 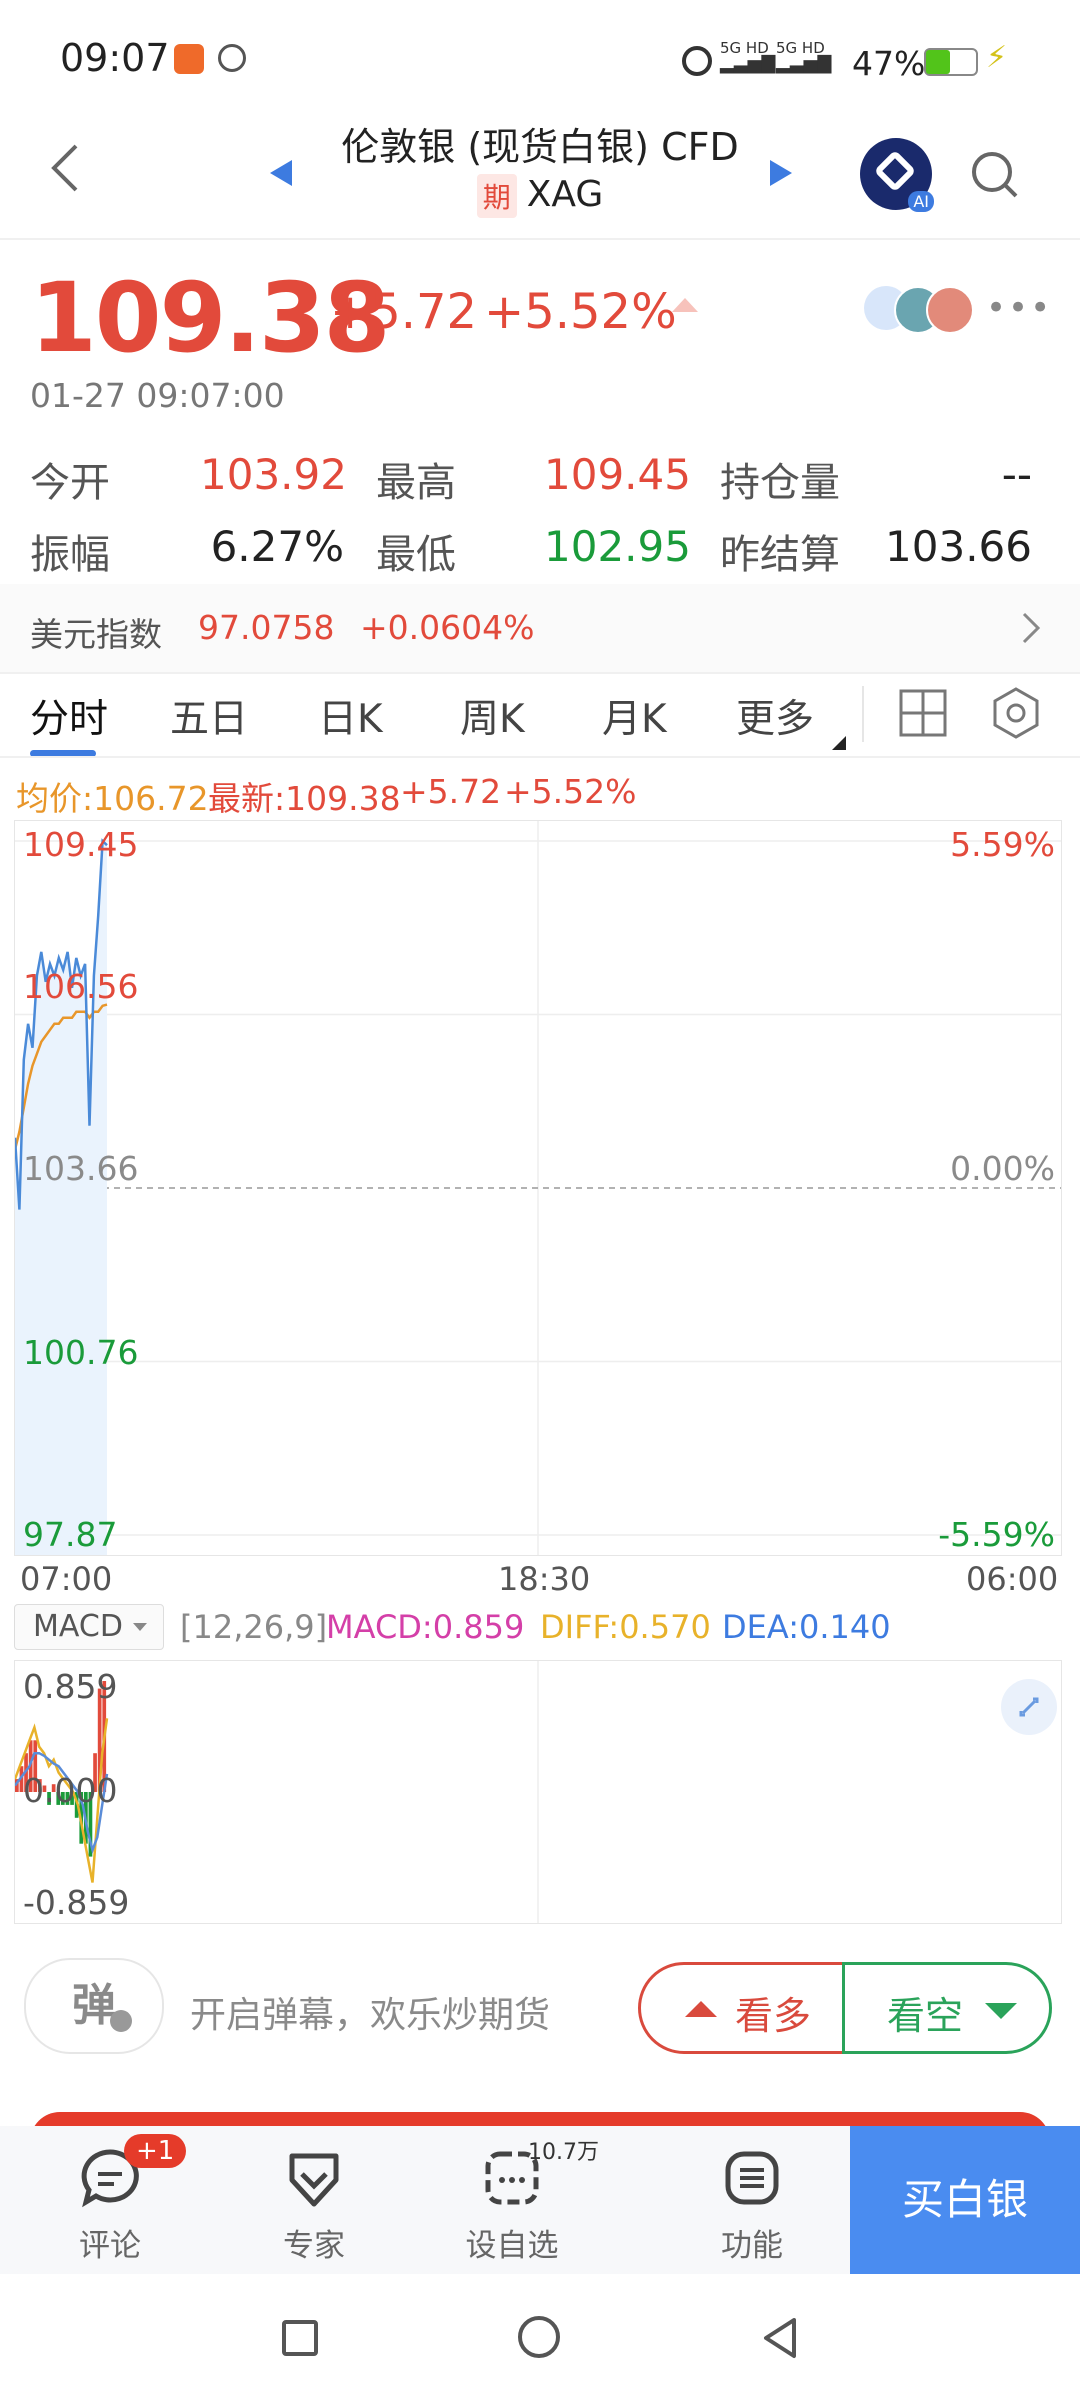 What do you see at coordinates (512, 2246) in the screenshot?
I see `nav-watchlist-label: 设自选` at bounding box center [512, 2246].